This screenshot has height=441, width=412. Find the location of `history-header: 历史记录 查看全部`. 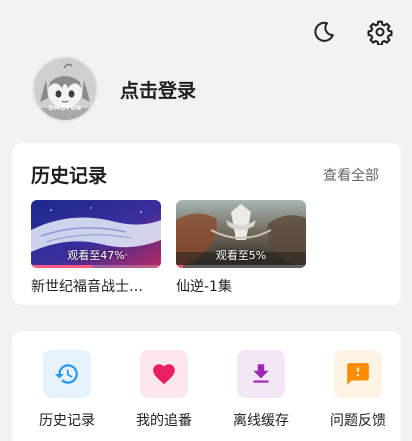

history-header: 历史记录 查看全部 is located at coordinates (205, 174).